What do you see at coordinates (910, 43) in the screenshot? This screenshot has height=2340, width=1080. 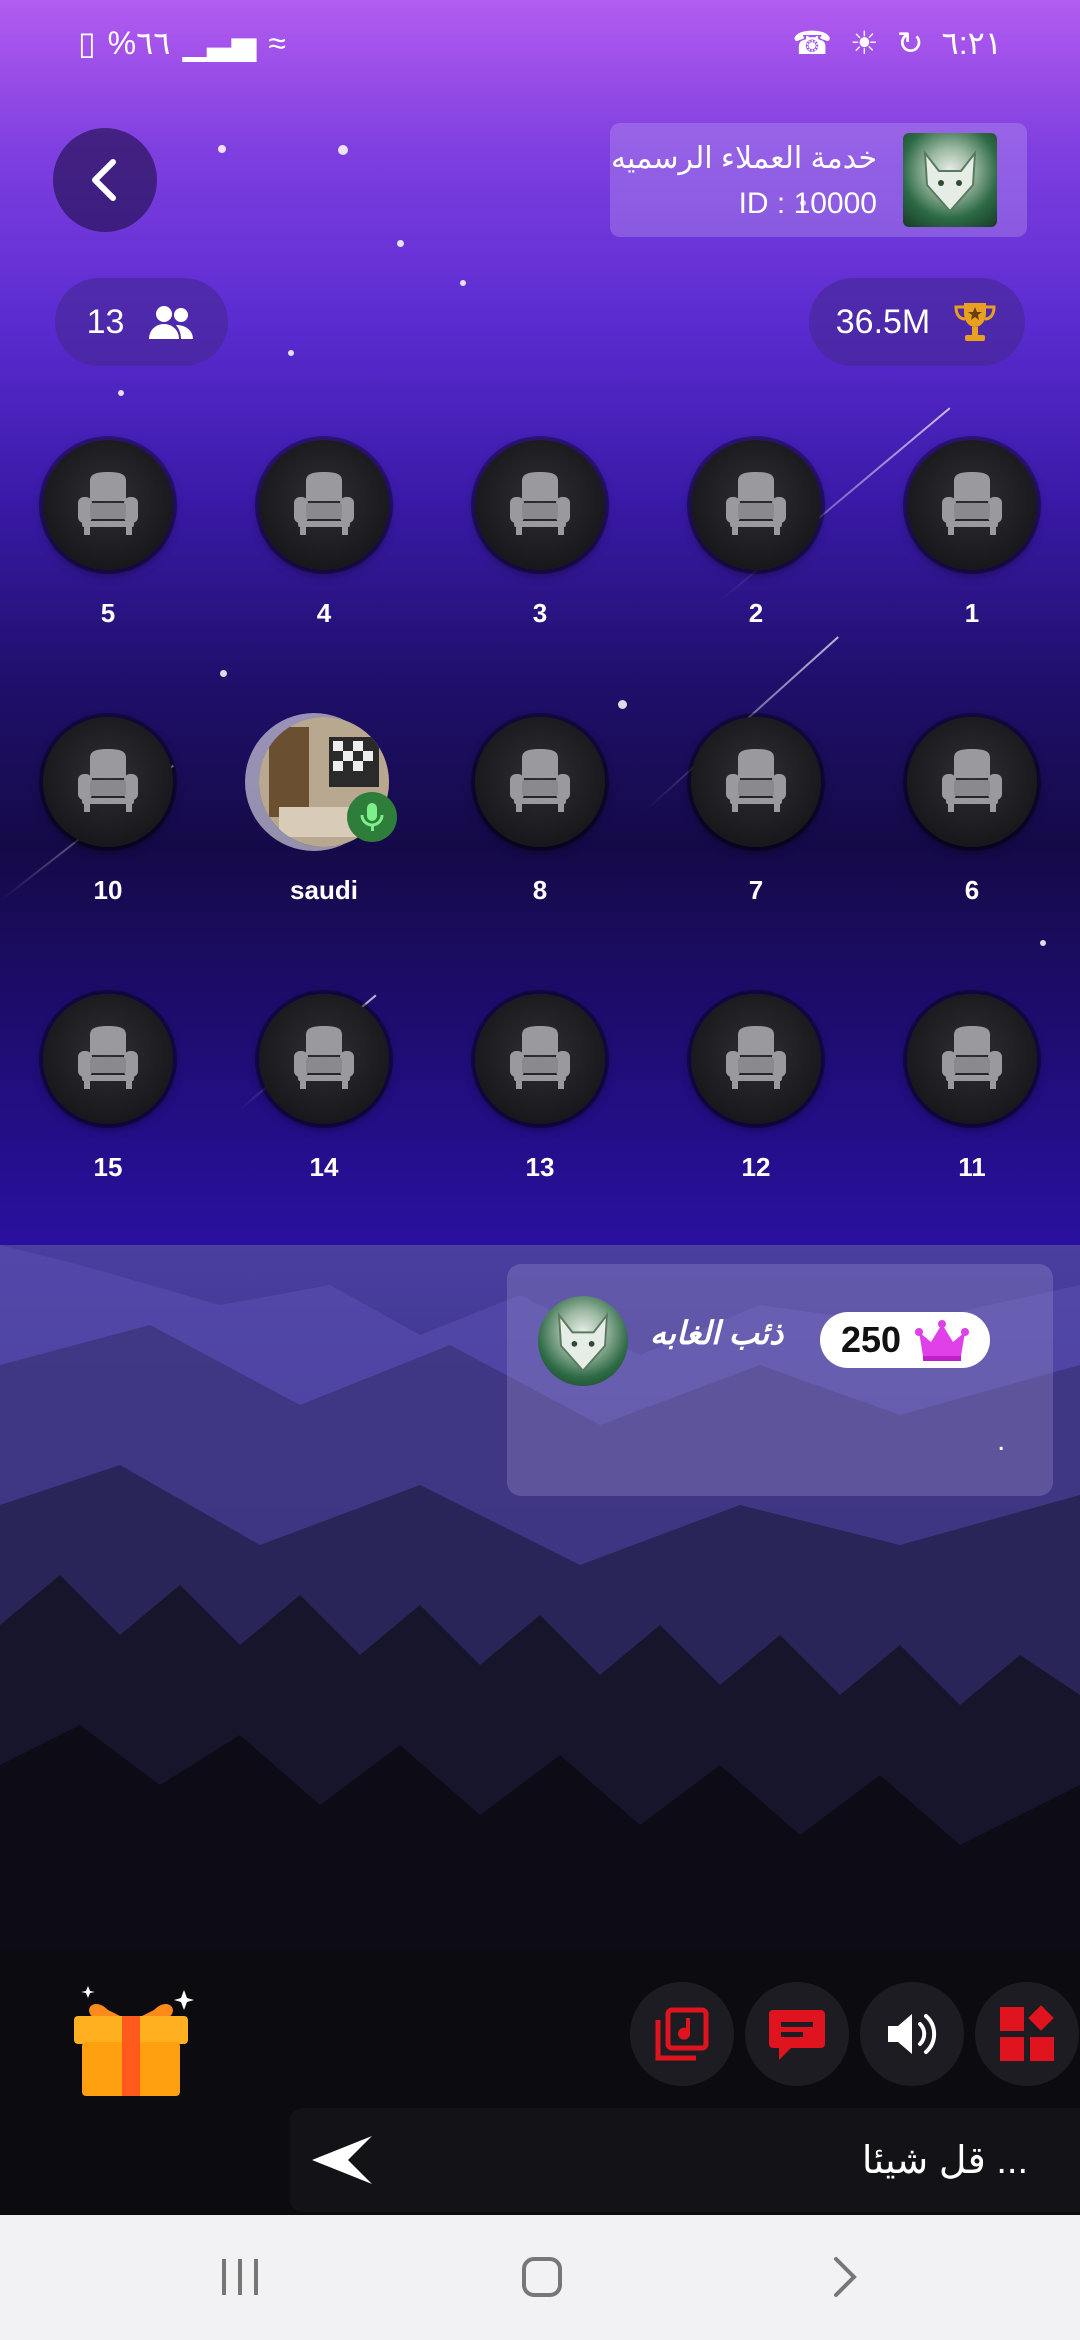 I see `sync-icon: ↻` at bounding box center [910, 43].